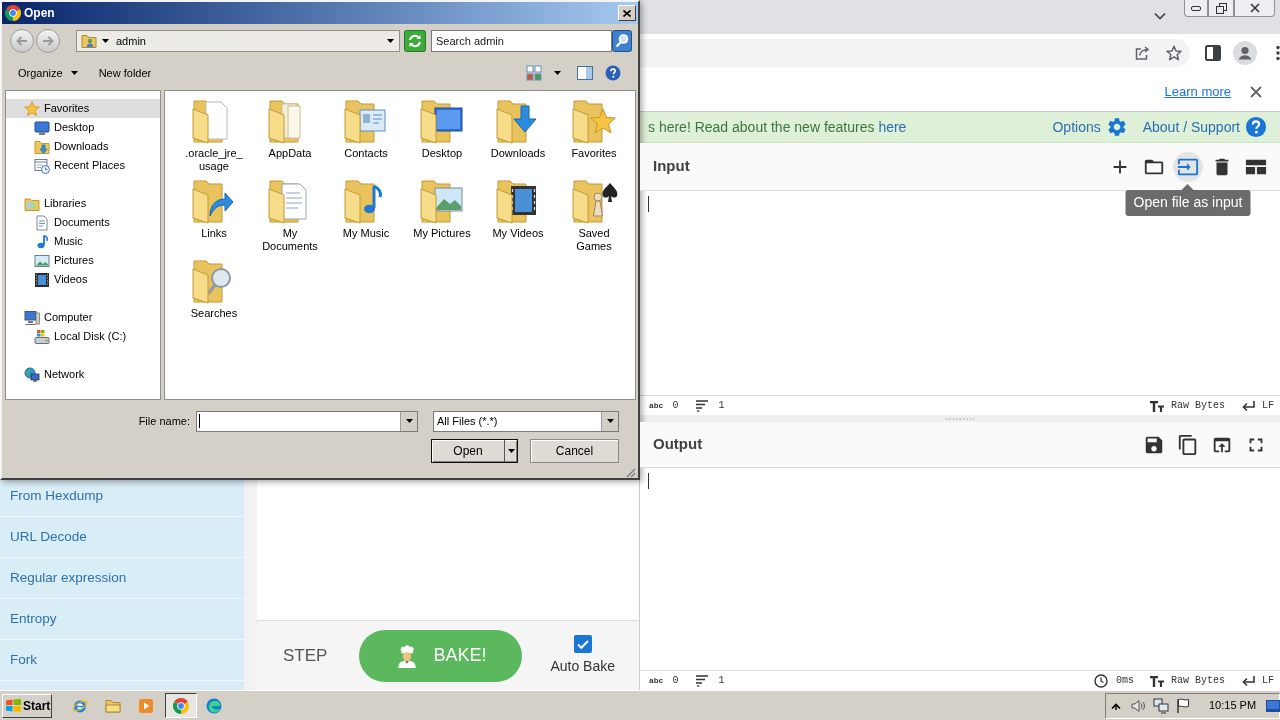  Describe the element at coordinates (48, 41) in the screenshot. I see `right-arrow-icon` at that location.